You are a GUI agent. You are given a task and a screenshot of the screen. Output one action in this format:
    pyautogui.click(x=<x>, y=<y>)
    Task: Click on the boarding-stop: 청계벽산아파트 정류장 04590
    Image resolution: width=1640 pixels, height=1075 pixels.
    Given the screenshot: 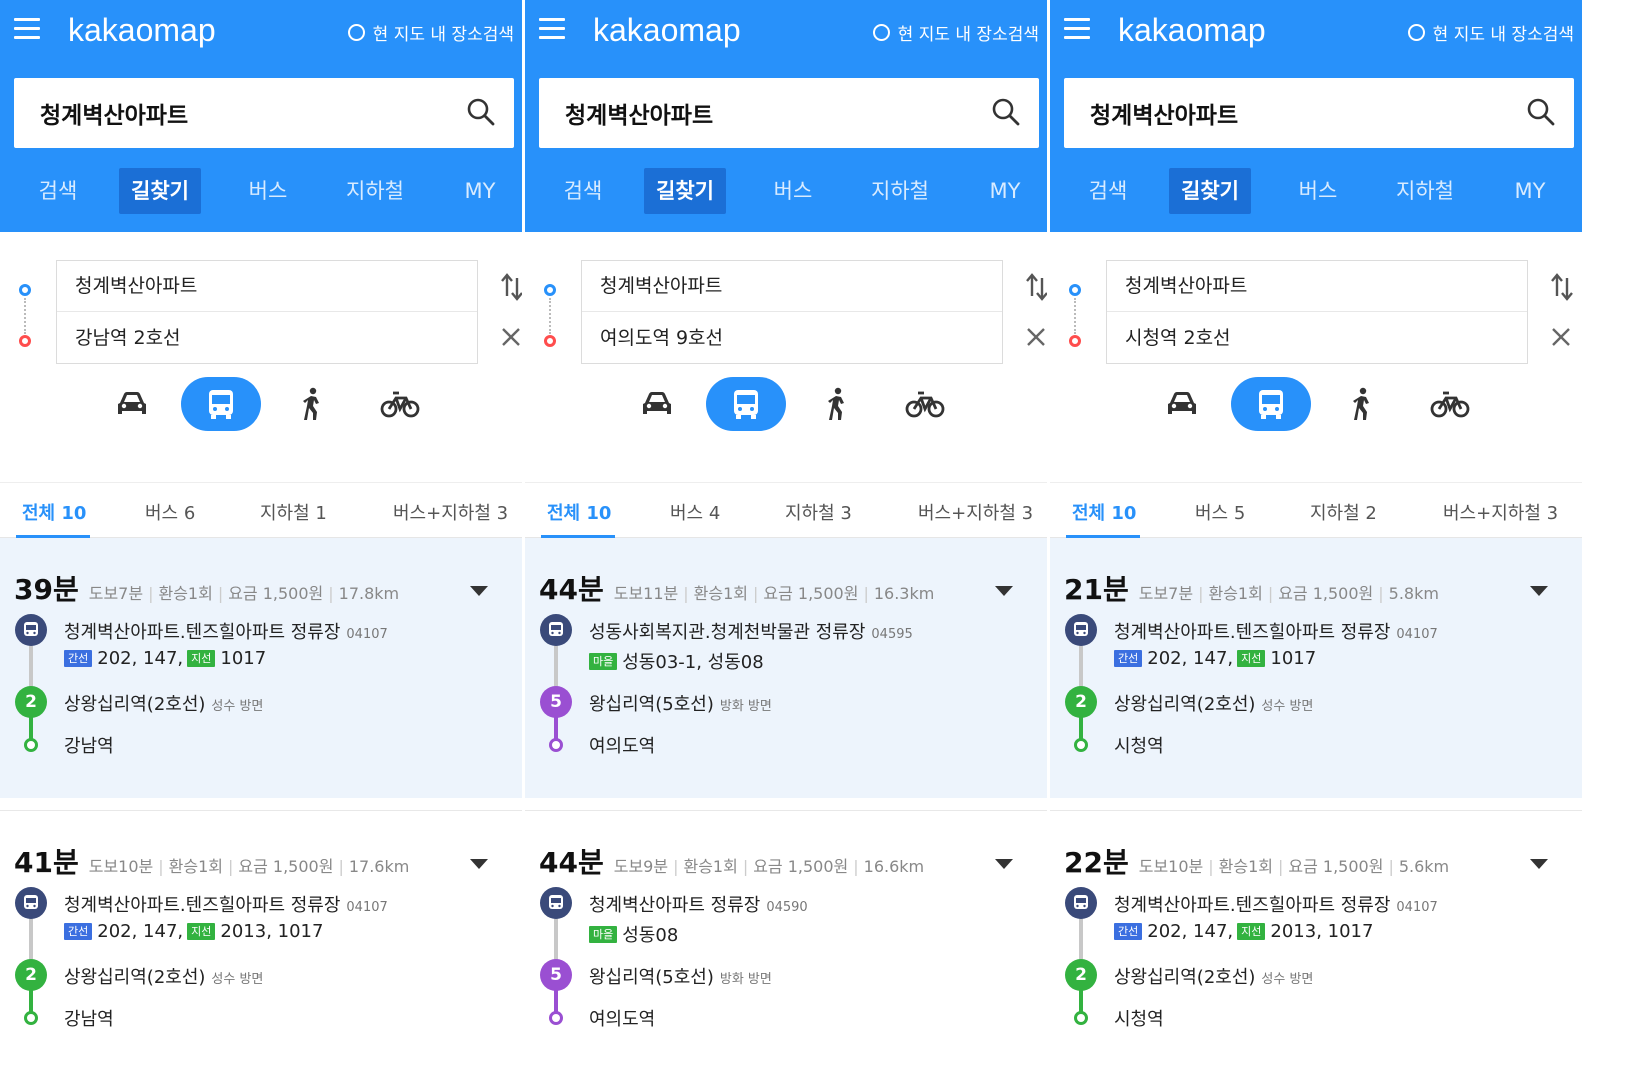 What is the action you would take?
    pyautogui.click(x=698, y=904)
    